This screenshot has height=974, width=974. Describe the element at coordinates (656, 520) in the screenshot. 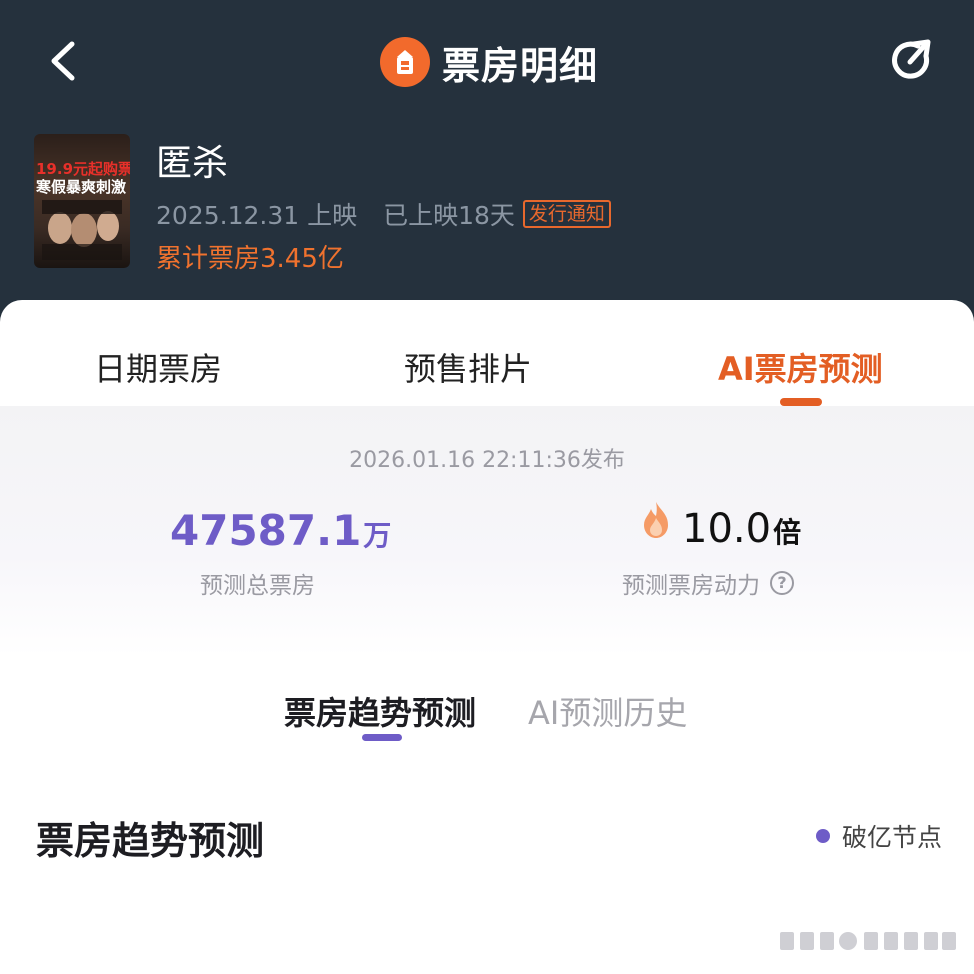

I see `fire-icon` at that location.